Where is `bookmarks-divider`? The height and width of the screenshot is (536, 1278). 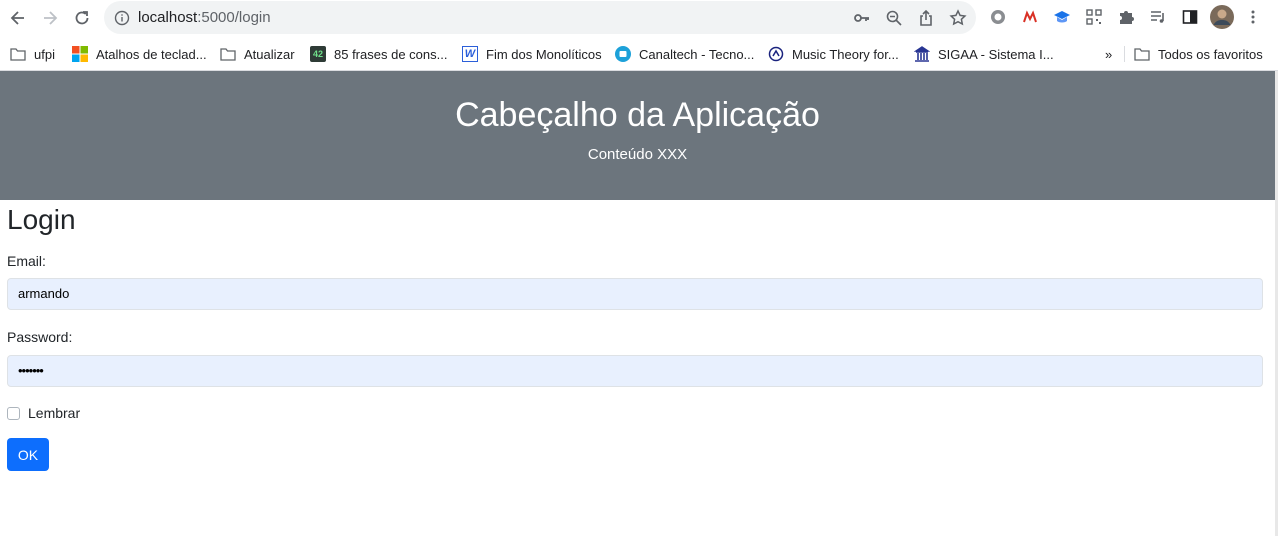 bookmarks-divider is located at coordinates (1124, 54).